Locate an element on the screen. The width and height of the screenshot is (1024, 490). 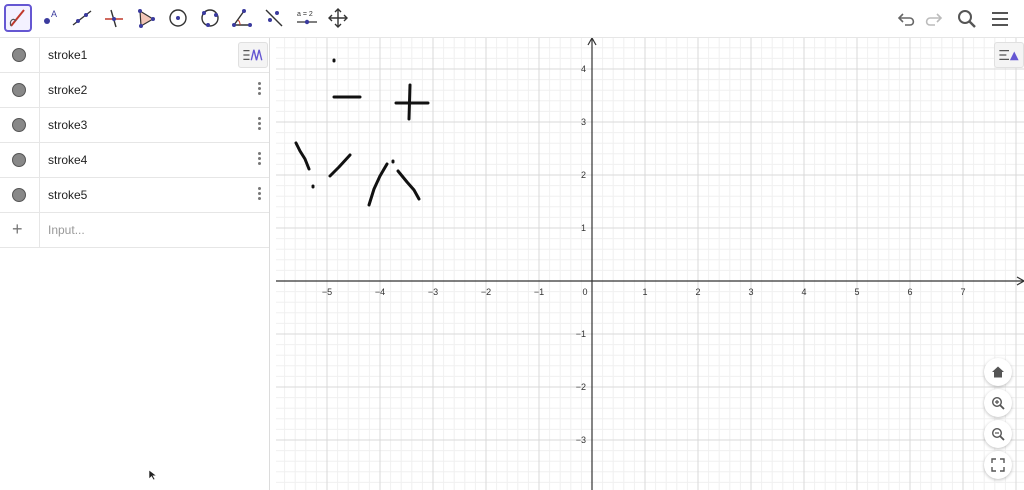
graphics-style-button is located at coordinates (1009, 55).